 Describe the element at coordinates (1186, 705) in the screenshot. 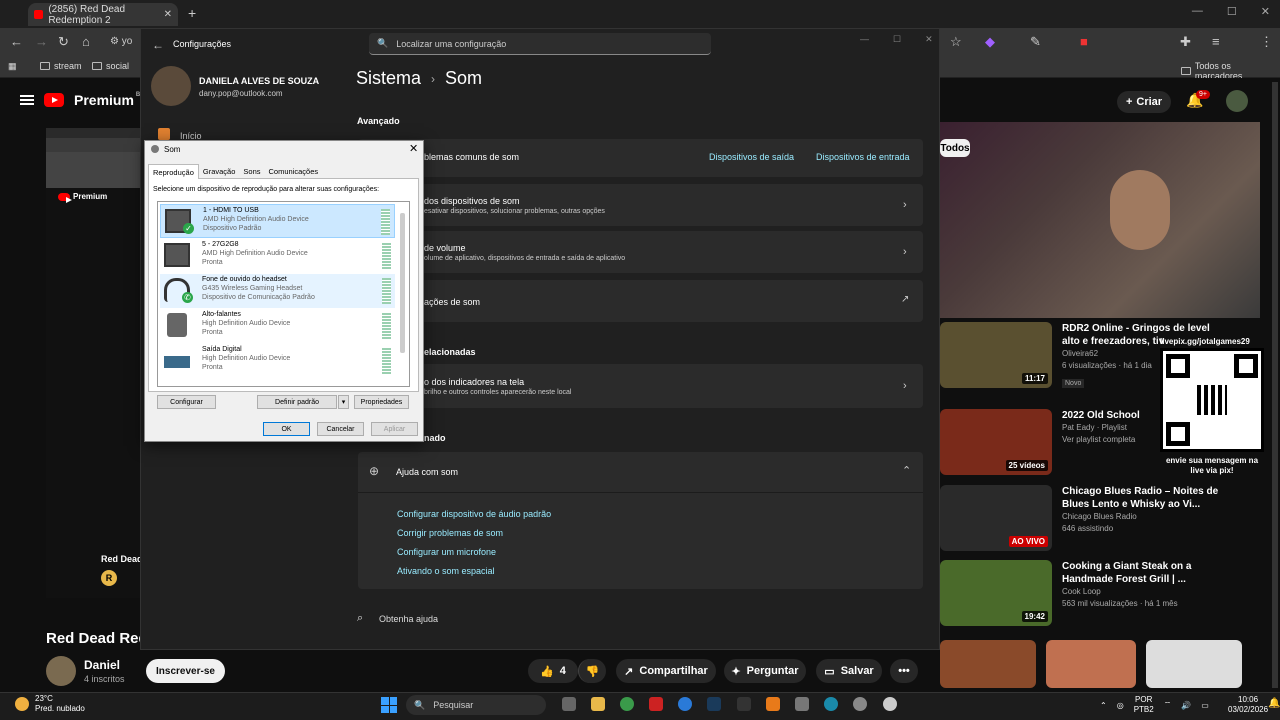

I see `volume-icon: 🔊` at that location.